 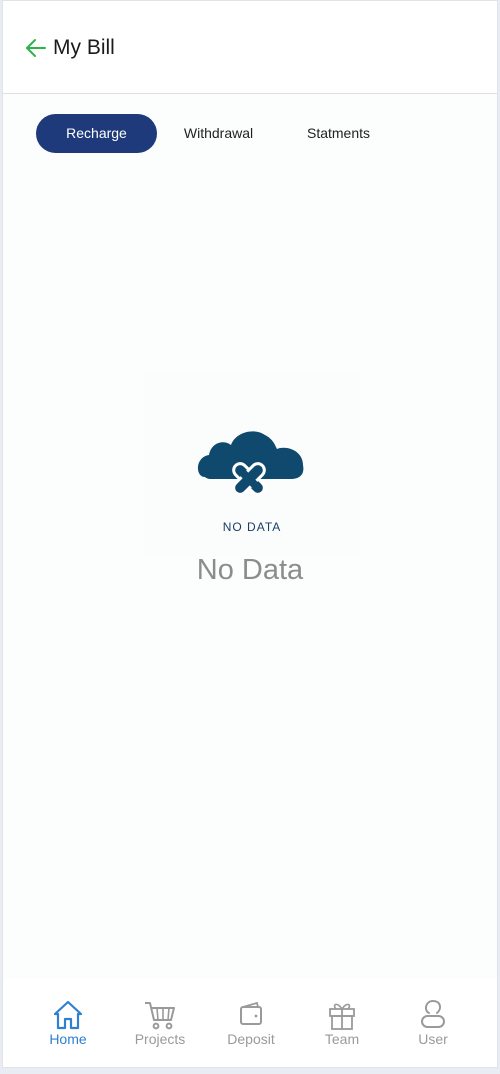 I want to click on nav-item-deposit: Deposit, so click(x=251, y=1029).